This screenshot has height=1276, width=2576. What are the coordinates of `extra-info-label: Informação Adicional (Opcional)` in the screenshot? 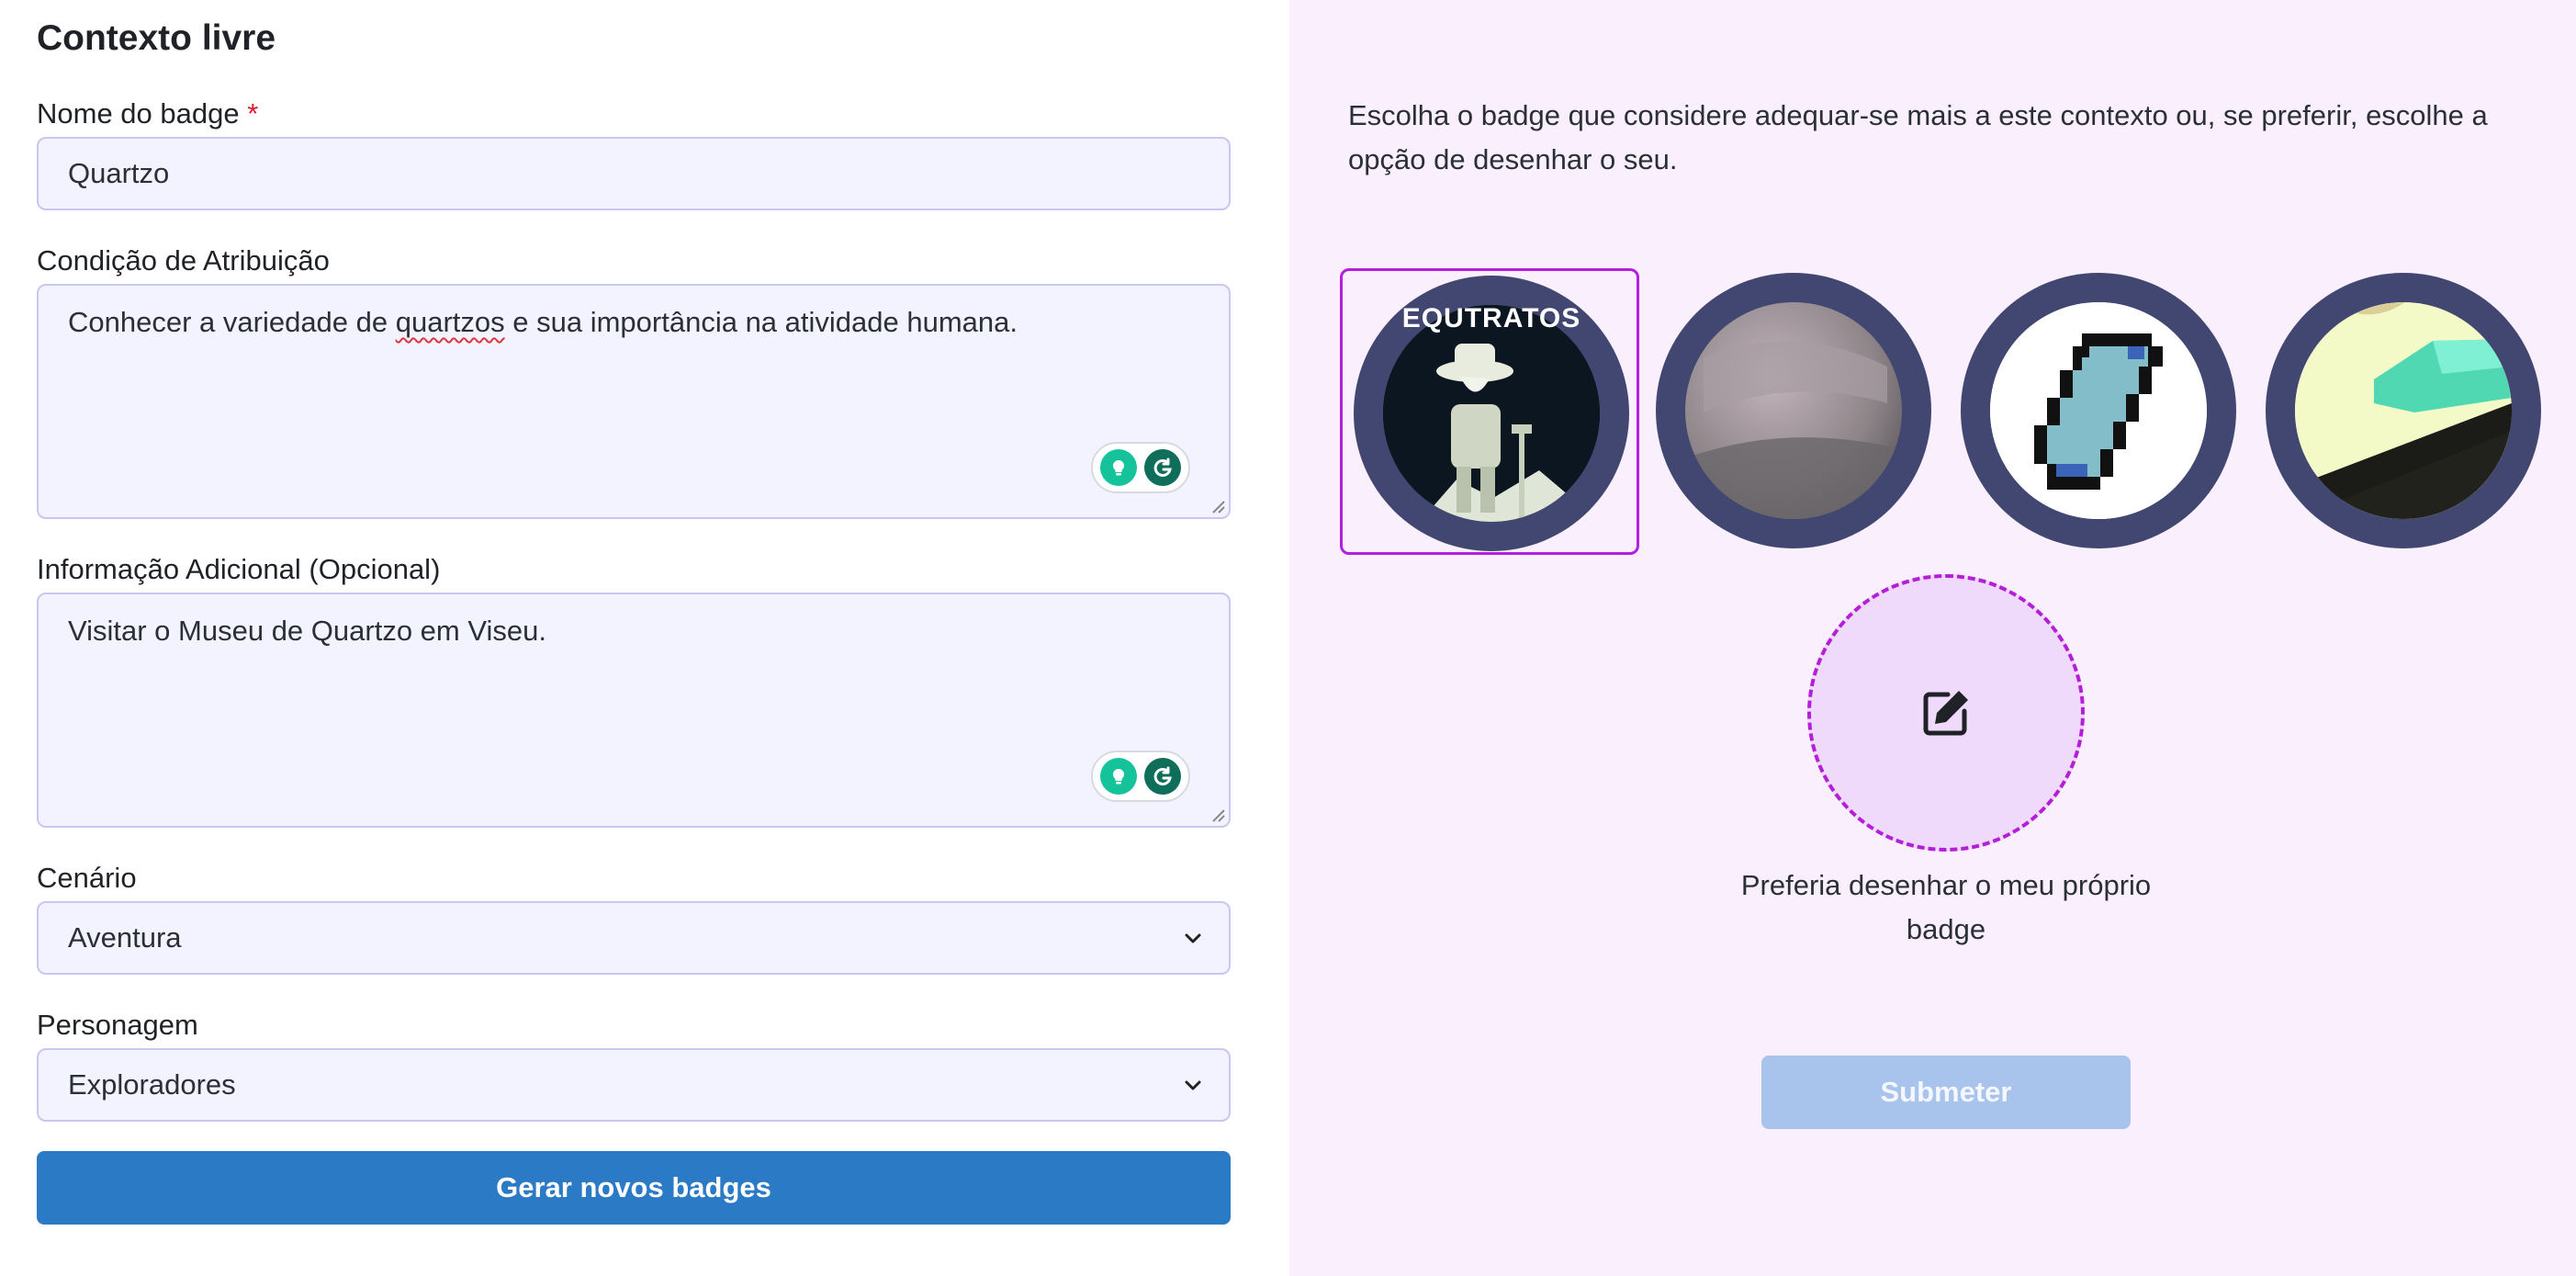 It's located at (239, 569).